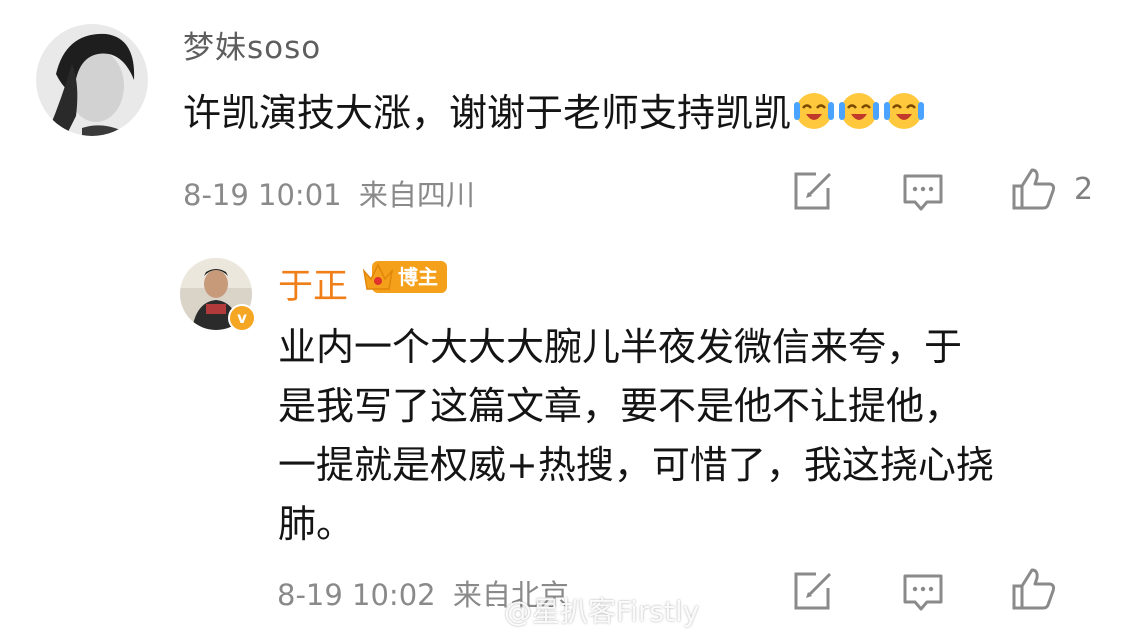 This screenshot has width=1130, height=638. What do you see at coordinates (620, 347) in the screenshot?
I see `reply-line: 业内一个大大大腕儿半夜发微信来夸，于` at bounding box center [620, 347].